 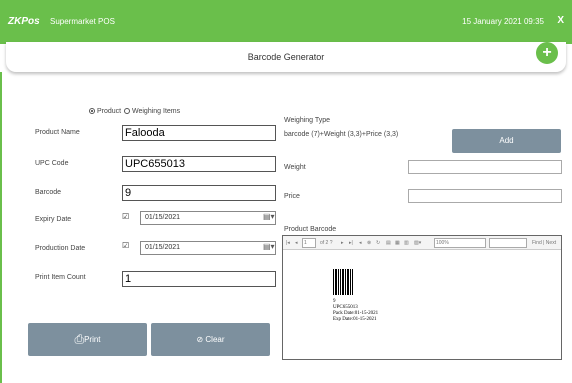 I want to click on product-barcode-label: Product Barcode, so click(x=310, y=229).